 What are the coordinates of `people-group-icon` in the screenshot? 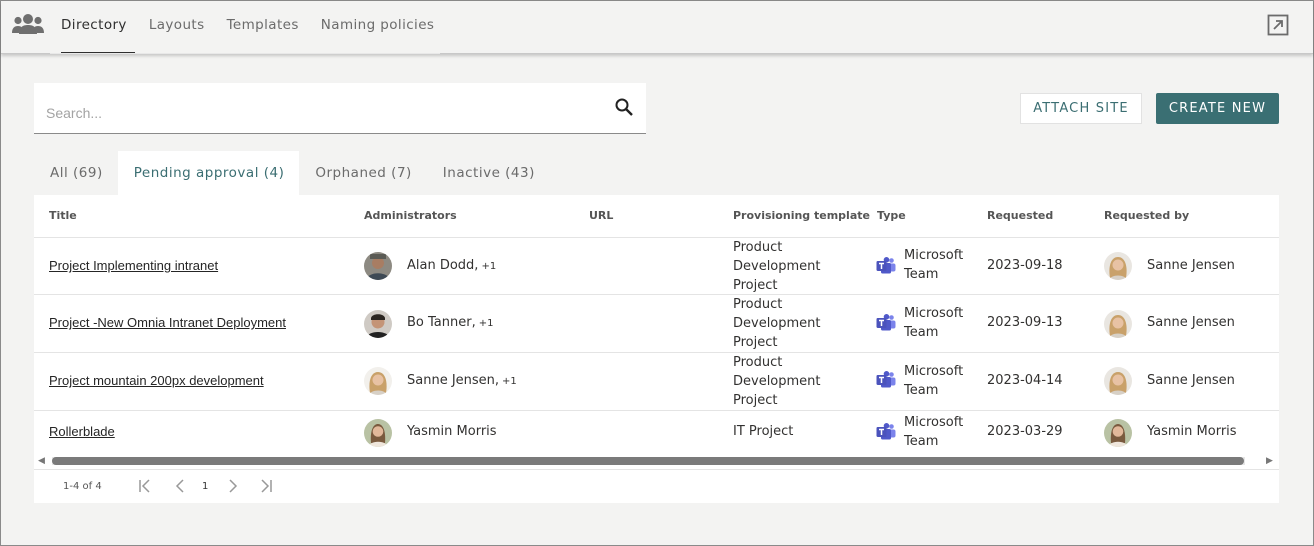 It's located at (28, 24).